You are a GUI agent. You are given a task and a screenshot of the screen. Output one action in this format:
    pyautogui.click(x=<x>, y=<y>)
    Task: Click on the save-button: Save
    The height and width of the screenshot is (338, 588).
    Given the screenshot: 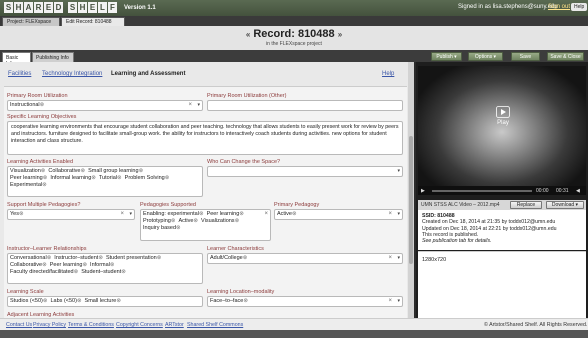 What is the action you would take?
    pyautogui.click(x=525, y=56)
    